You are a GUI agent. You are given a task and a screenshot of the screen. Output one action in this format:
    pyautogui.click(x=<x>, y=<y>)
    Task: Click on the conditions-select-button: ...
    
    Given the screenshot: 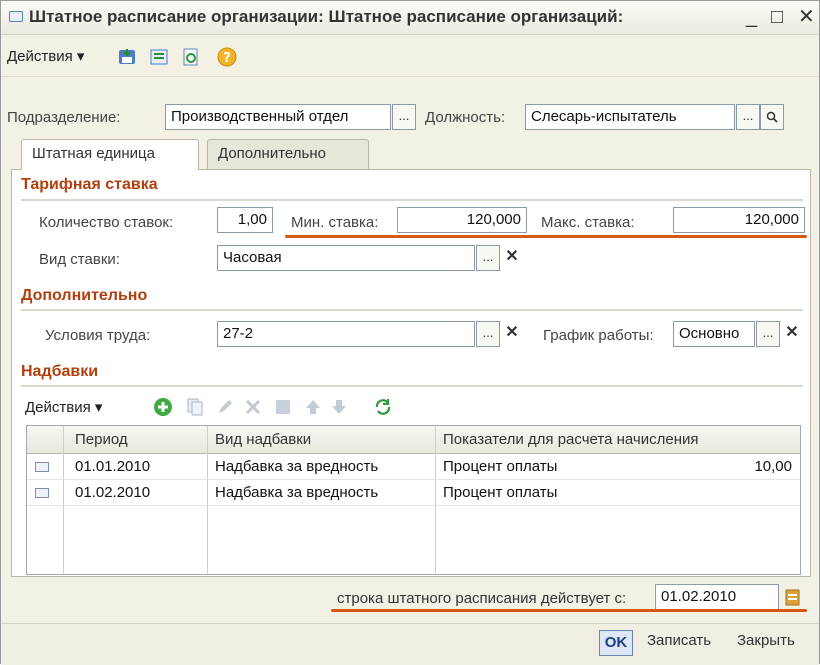 What is the action you would take?
    pyautogui.click(x=488, y=334)
    